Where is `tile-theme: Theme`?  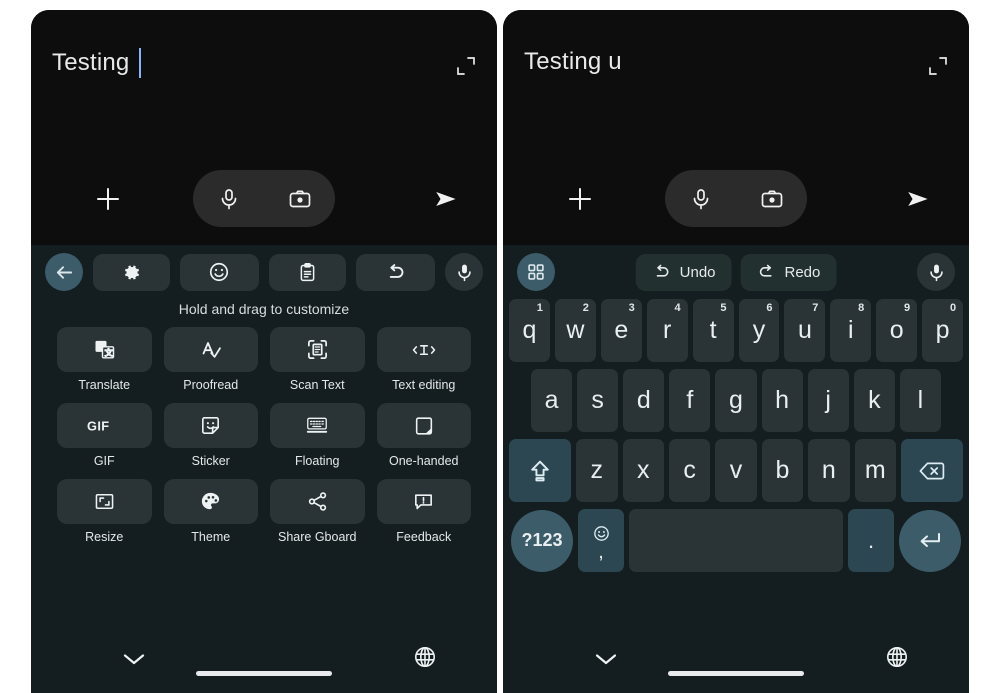
tile-theme: Theme is located at coordinates (210, 511).